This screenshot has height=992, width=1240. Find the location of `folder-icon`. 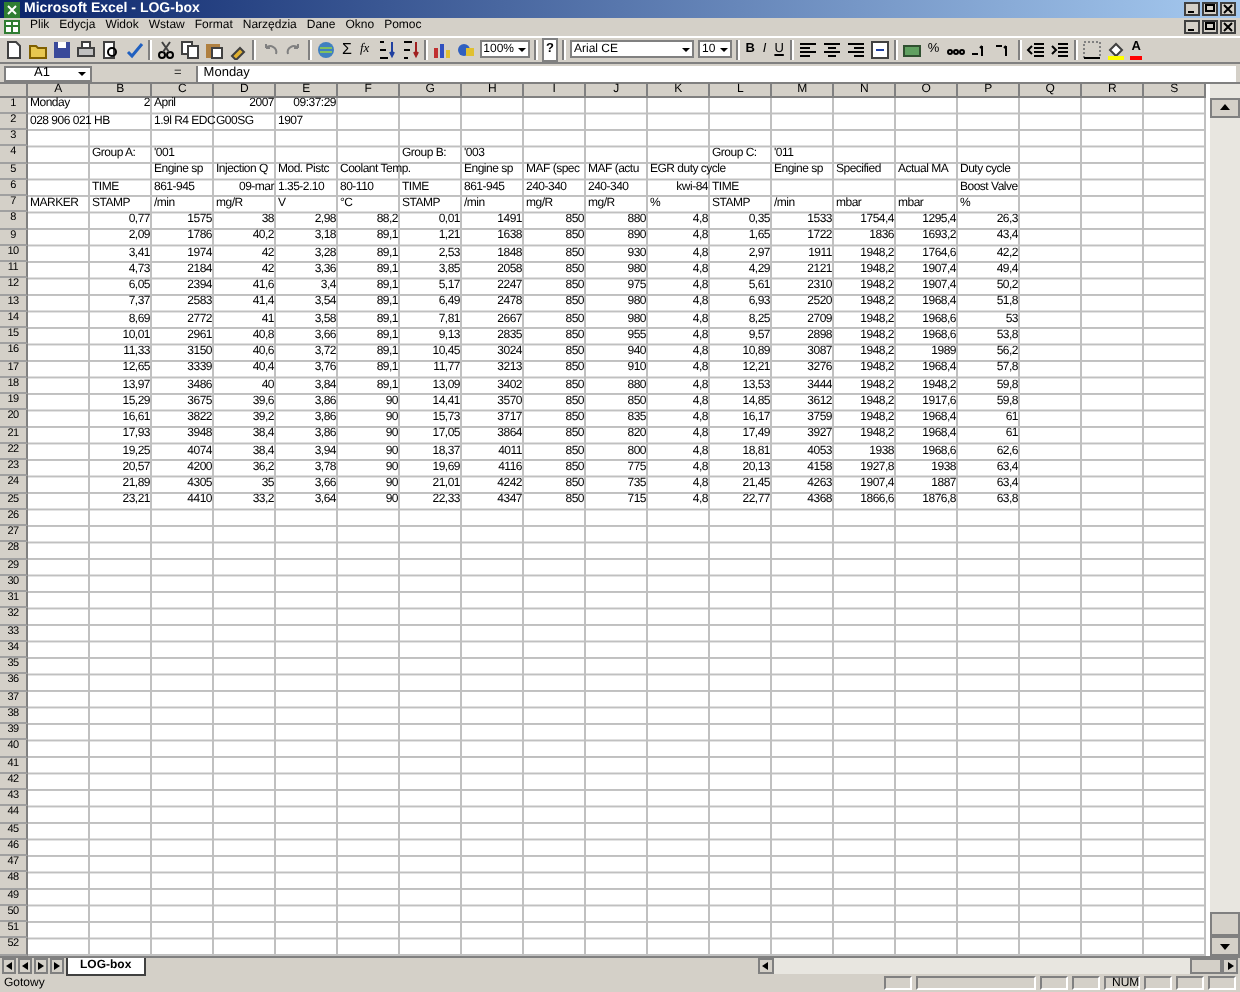

folder-icon is located at coordinates (38, 49).